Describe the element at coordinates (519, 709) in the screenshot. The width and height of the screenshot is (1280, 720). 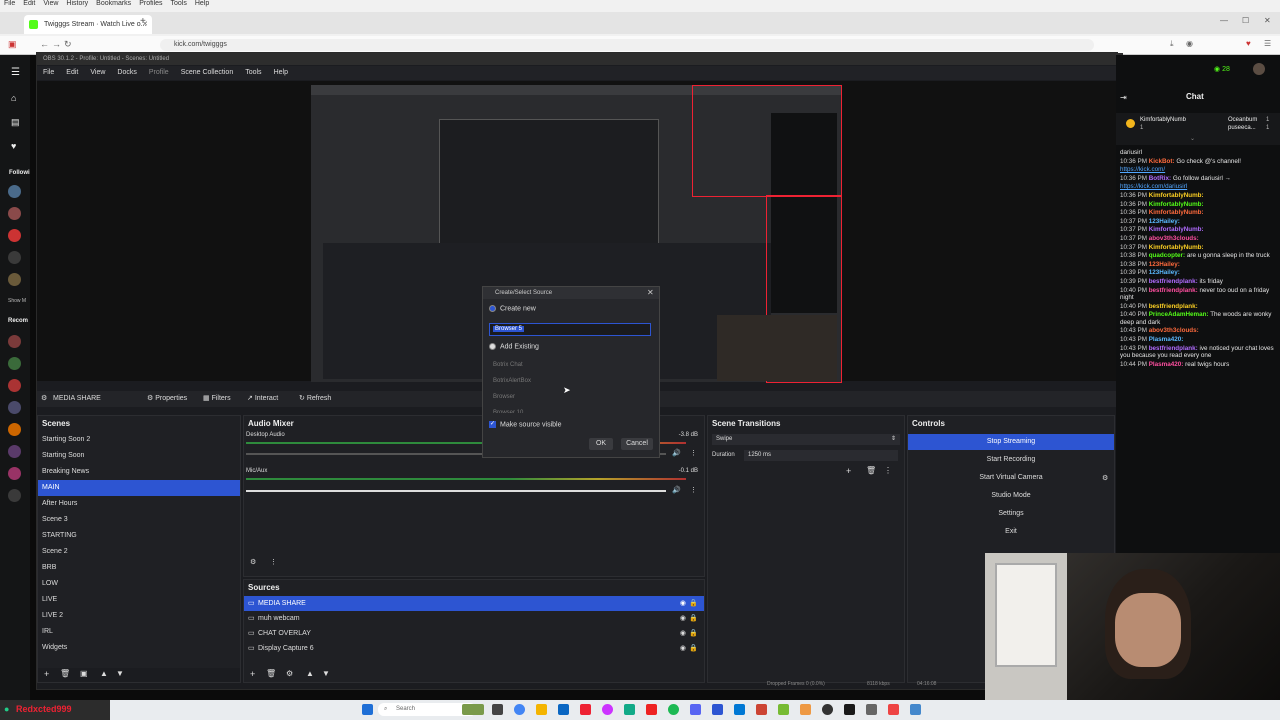
I see `chrome-icon` at that location.